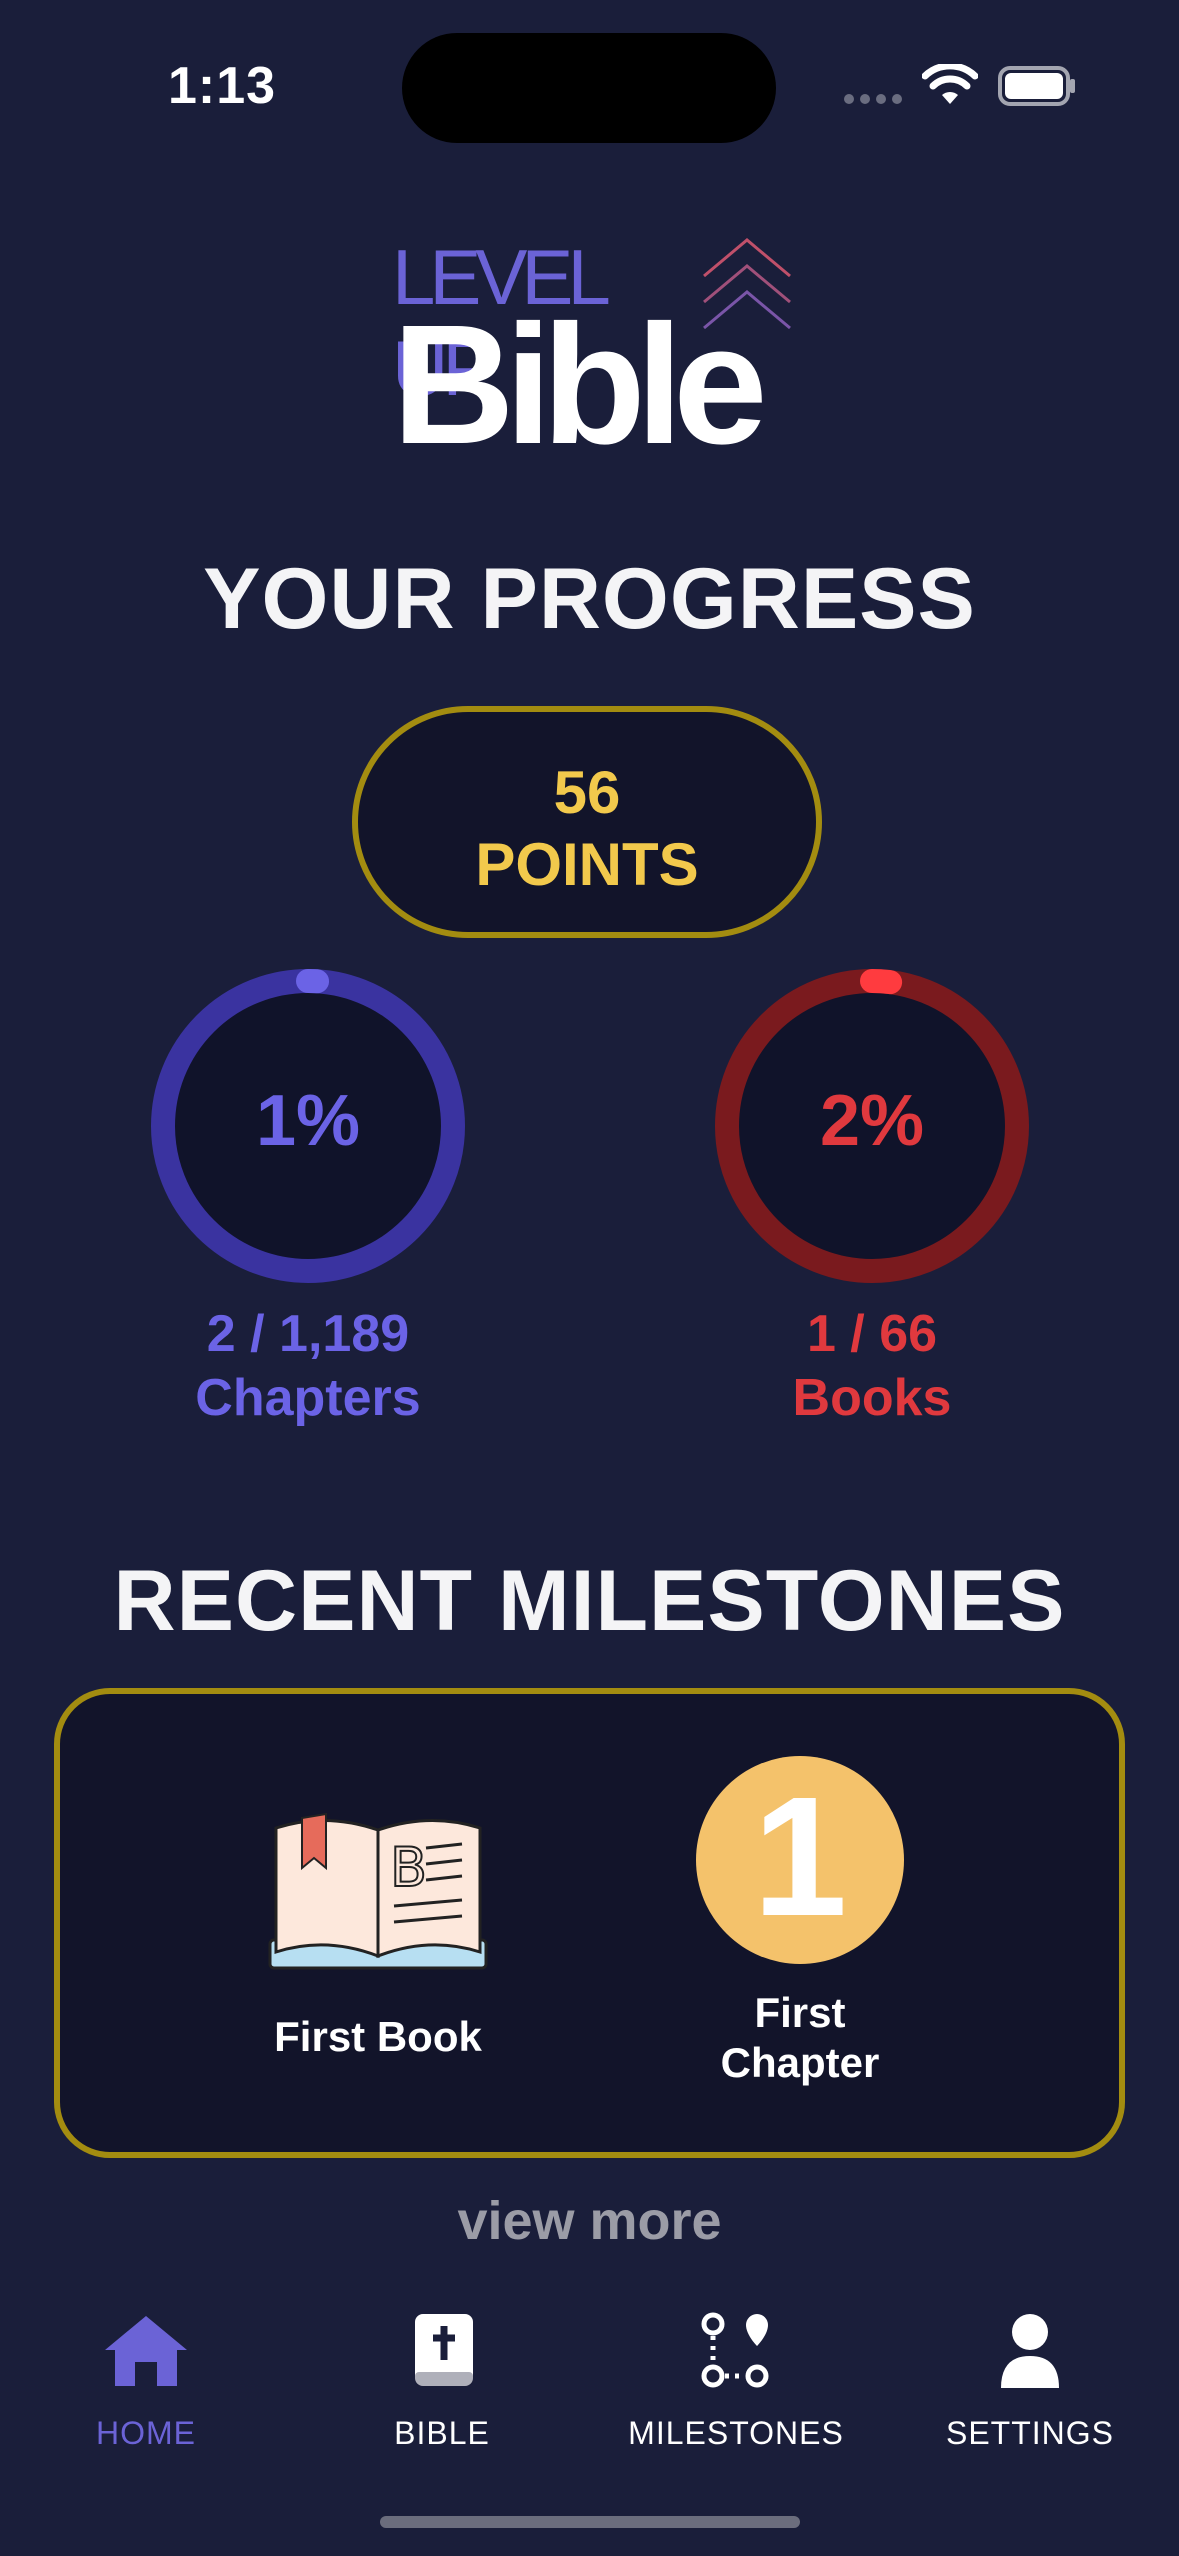 The image size is (1179, 2556). Describe the element at coordinates (800, 1857) in the screenshot. I see `badge-number: 1` at that location.